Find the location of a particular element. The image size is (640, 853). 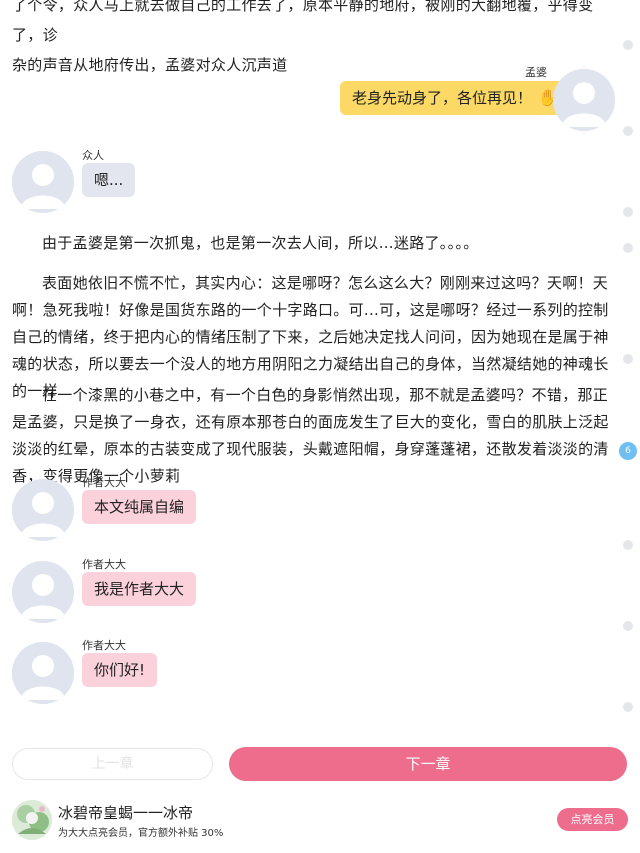

paragraph-comment-count-badge: 6 is located at coordinates (628, 451).